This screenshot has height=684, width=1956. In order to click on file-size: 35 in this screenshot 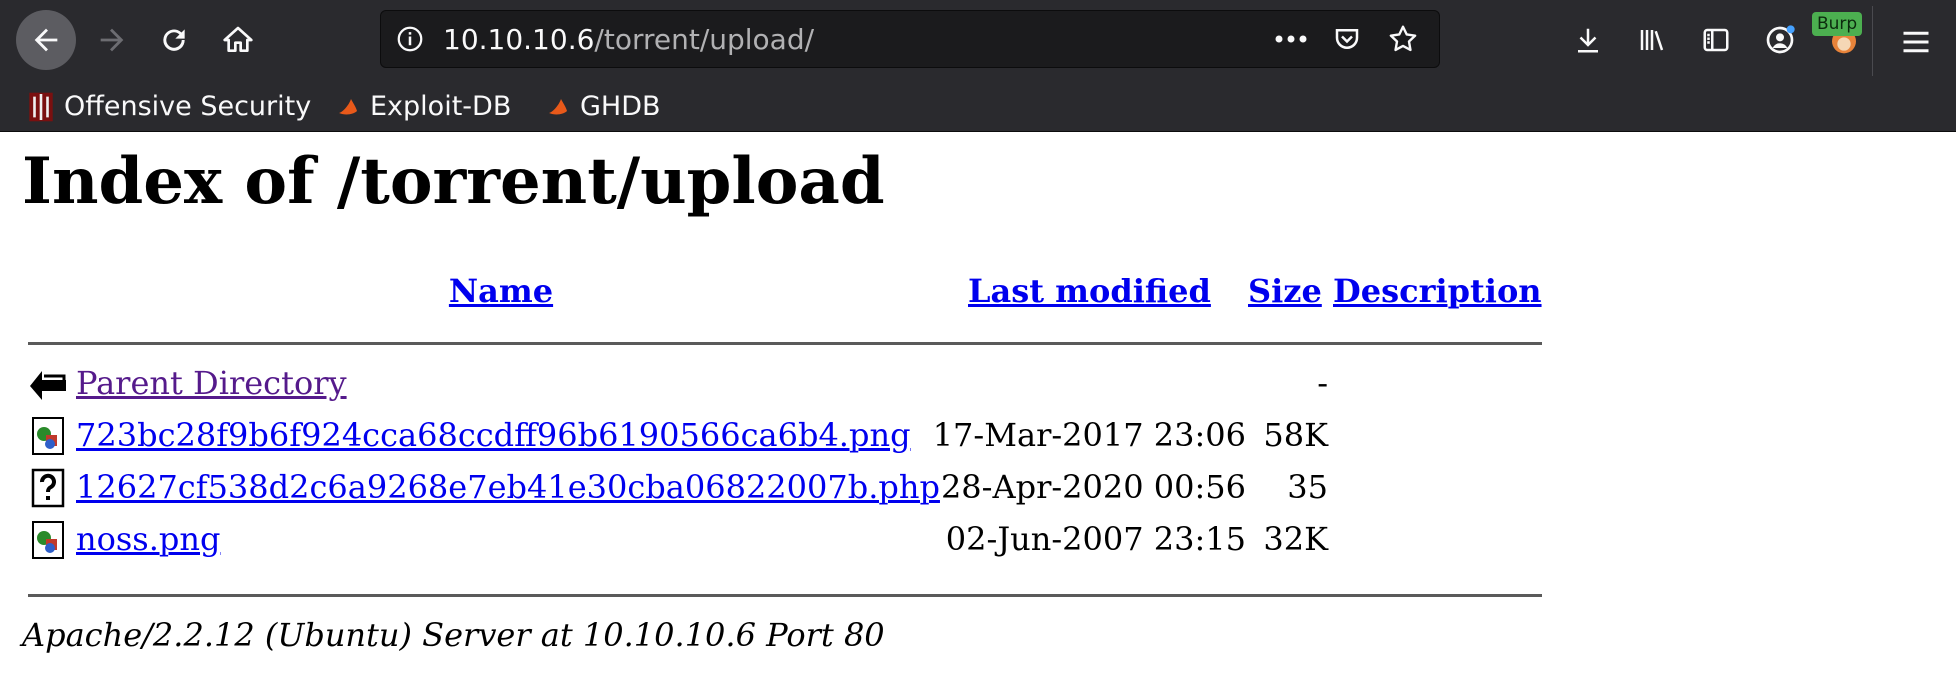, I will do `click(1307, 487)`.